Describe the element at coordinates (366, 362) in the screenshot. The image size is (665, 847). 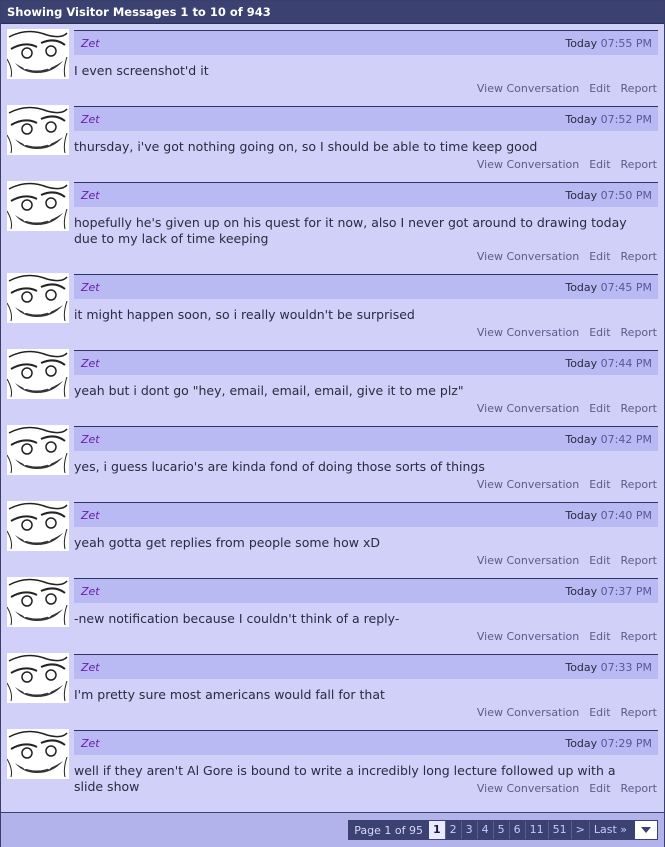
I see `message-meta: Zet Today 07:44 PM` at that location.